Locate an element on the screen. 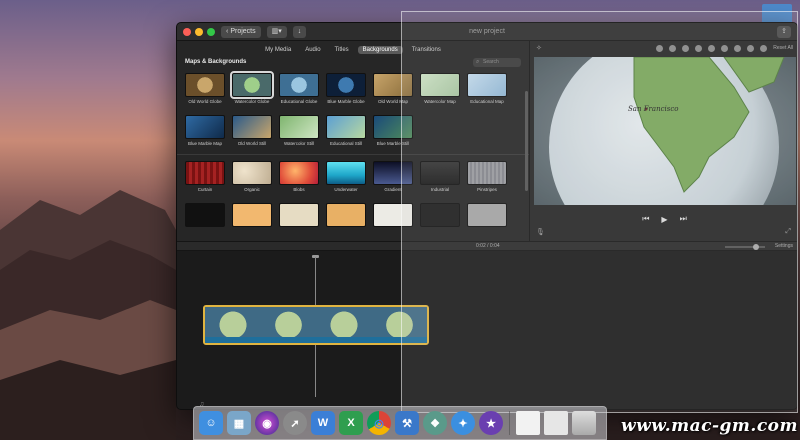  thumb-blobs: Blobs is located at coordinates (299, 176).